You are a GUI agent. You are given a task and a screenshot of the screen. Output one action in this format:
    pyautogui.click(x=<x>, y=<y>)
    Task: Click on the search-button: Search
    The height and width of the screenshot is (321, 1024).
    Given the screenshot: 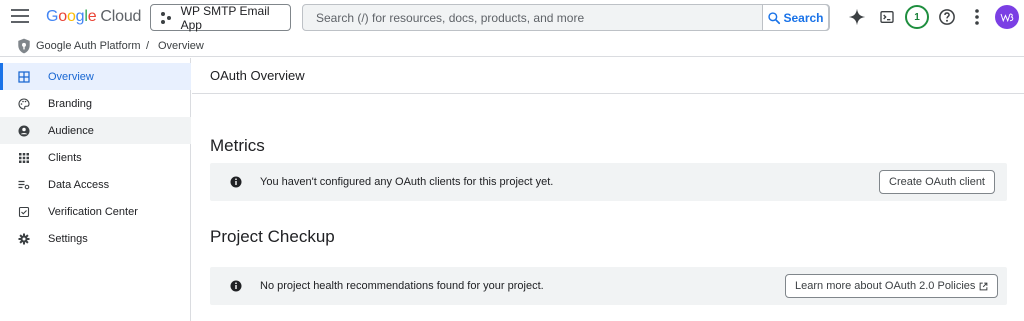 What is the action you would take?
    pyautogui.click(x=795, y=17)
    